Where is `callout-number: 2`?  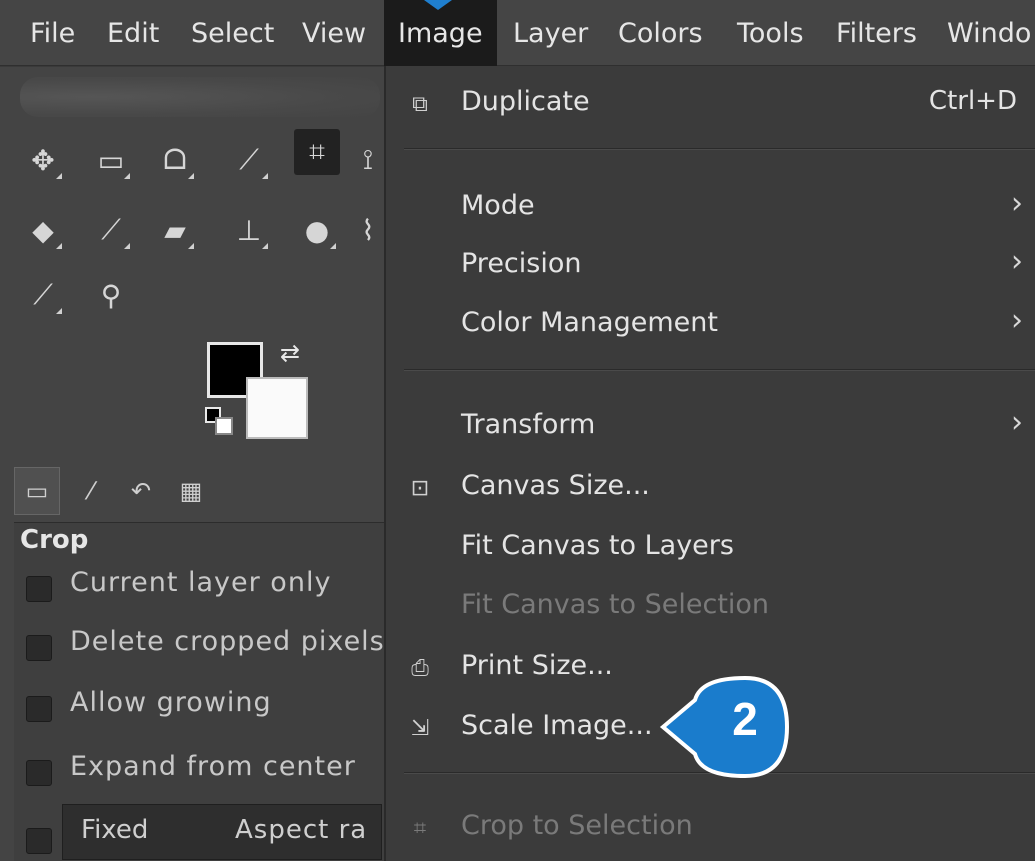
callout-number: 2 is located at coordinates (745, 719).